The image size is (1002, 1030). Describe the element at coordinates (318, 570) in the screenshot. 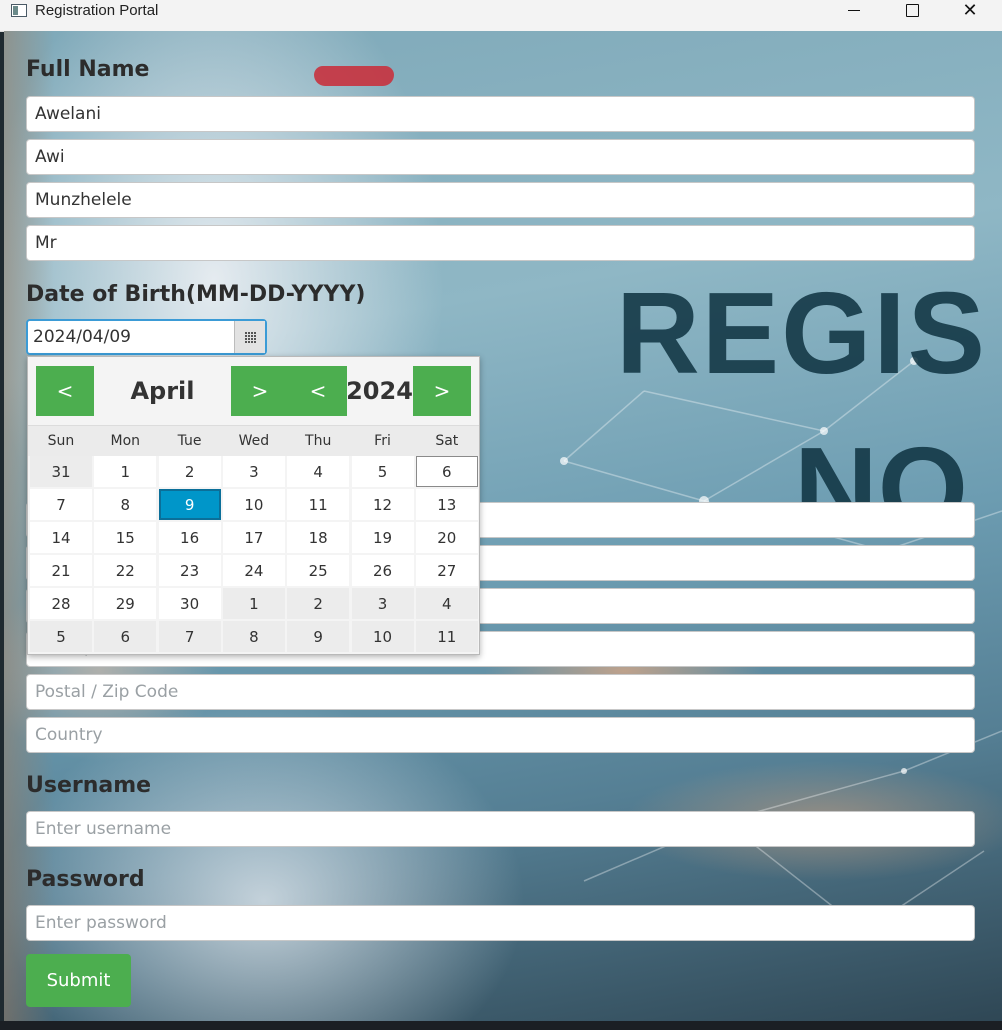

I see `calendar-day-cell: 25` at that location.